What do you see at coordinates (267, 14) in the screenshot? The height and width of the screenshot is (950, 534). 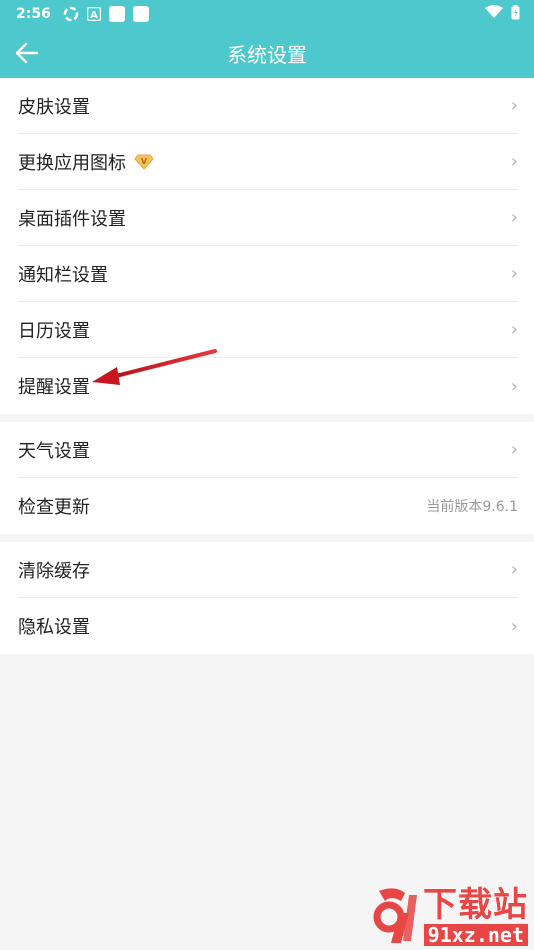 I see `status-bar: 2:56 A` at bounding box center [267, 14].